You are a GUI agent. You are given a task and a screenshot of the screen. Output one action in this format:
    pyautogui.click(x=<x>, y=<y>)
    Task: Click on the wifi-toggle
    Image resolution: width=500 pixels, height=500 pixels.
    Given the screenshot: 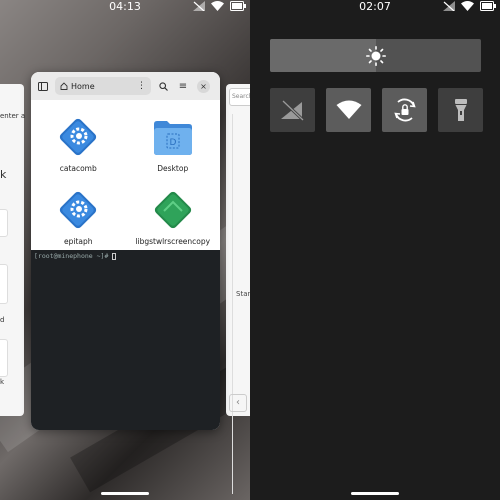 What is the action you would take?
    pyautogui.click(x=348, y=110)
    